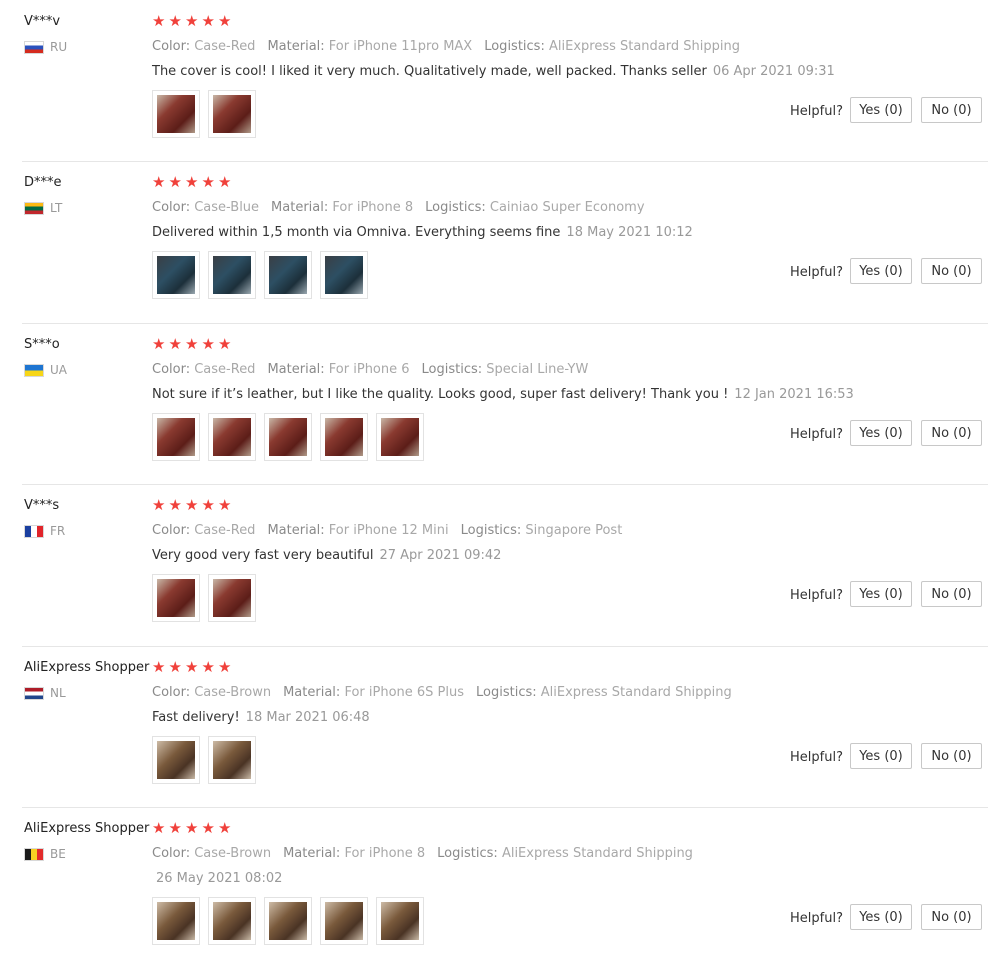 The width and height of the screenshot is (1000, 968). I want to click on logistics-value: Cainiao Super Economy, so click(567, 207).